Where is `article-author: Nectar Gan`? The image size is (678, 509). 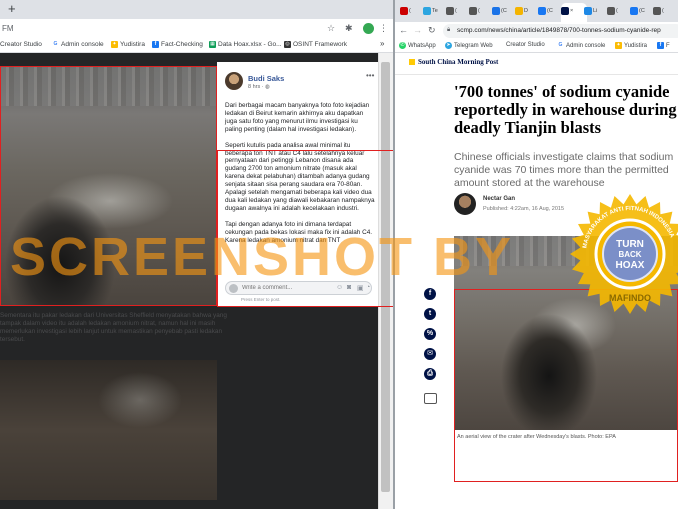 article-author: Nectar Gan is located at coordinates (499, 199).